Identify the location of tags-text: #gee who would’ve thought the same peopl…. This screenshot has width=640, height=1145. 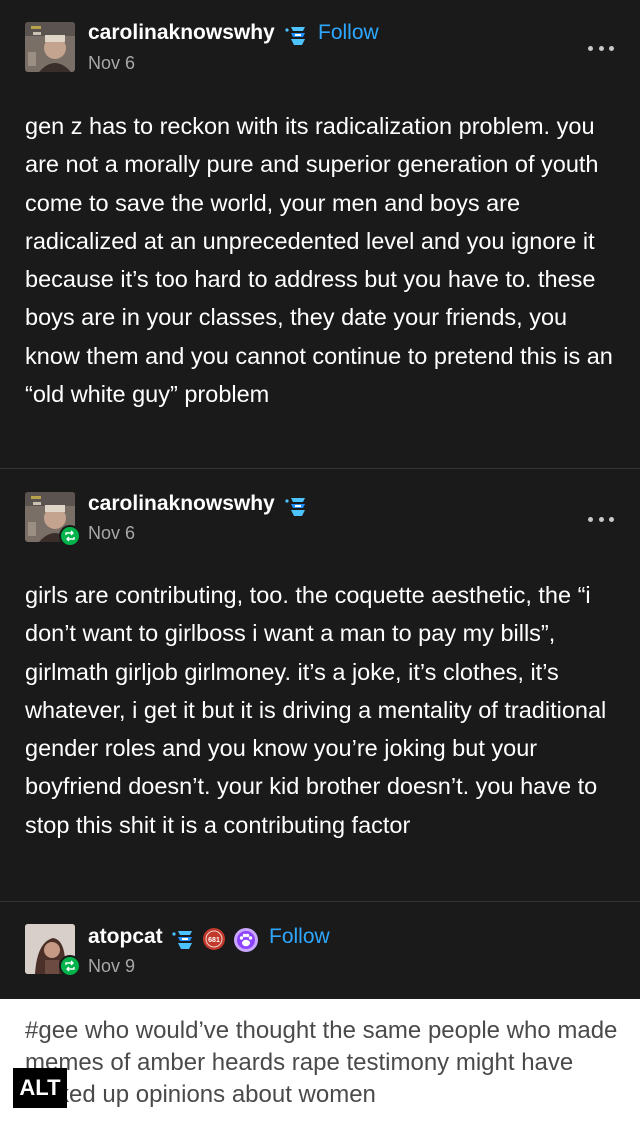
(321, 1062).